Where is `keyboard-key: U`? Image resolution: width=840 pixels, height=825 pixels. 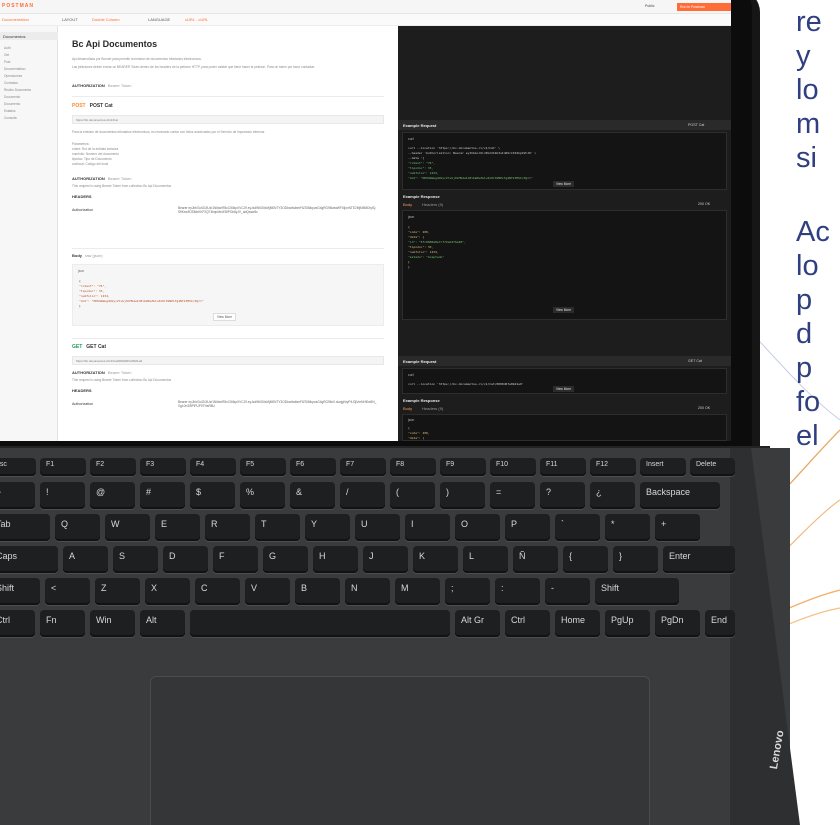 keyboard-key: U is located at coordinates (377, 527).